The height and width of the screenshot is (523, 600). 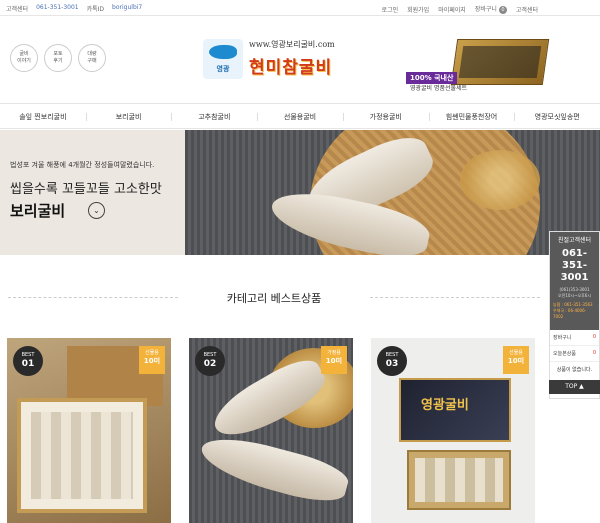 I want to click on quick-link-bulk-order: 대량 구매, so click(x=92, y=58).